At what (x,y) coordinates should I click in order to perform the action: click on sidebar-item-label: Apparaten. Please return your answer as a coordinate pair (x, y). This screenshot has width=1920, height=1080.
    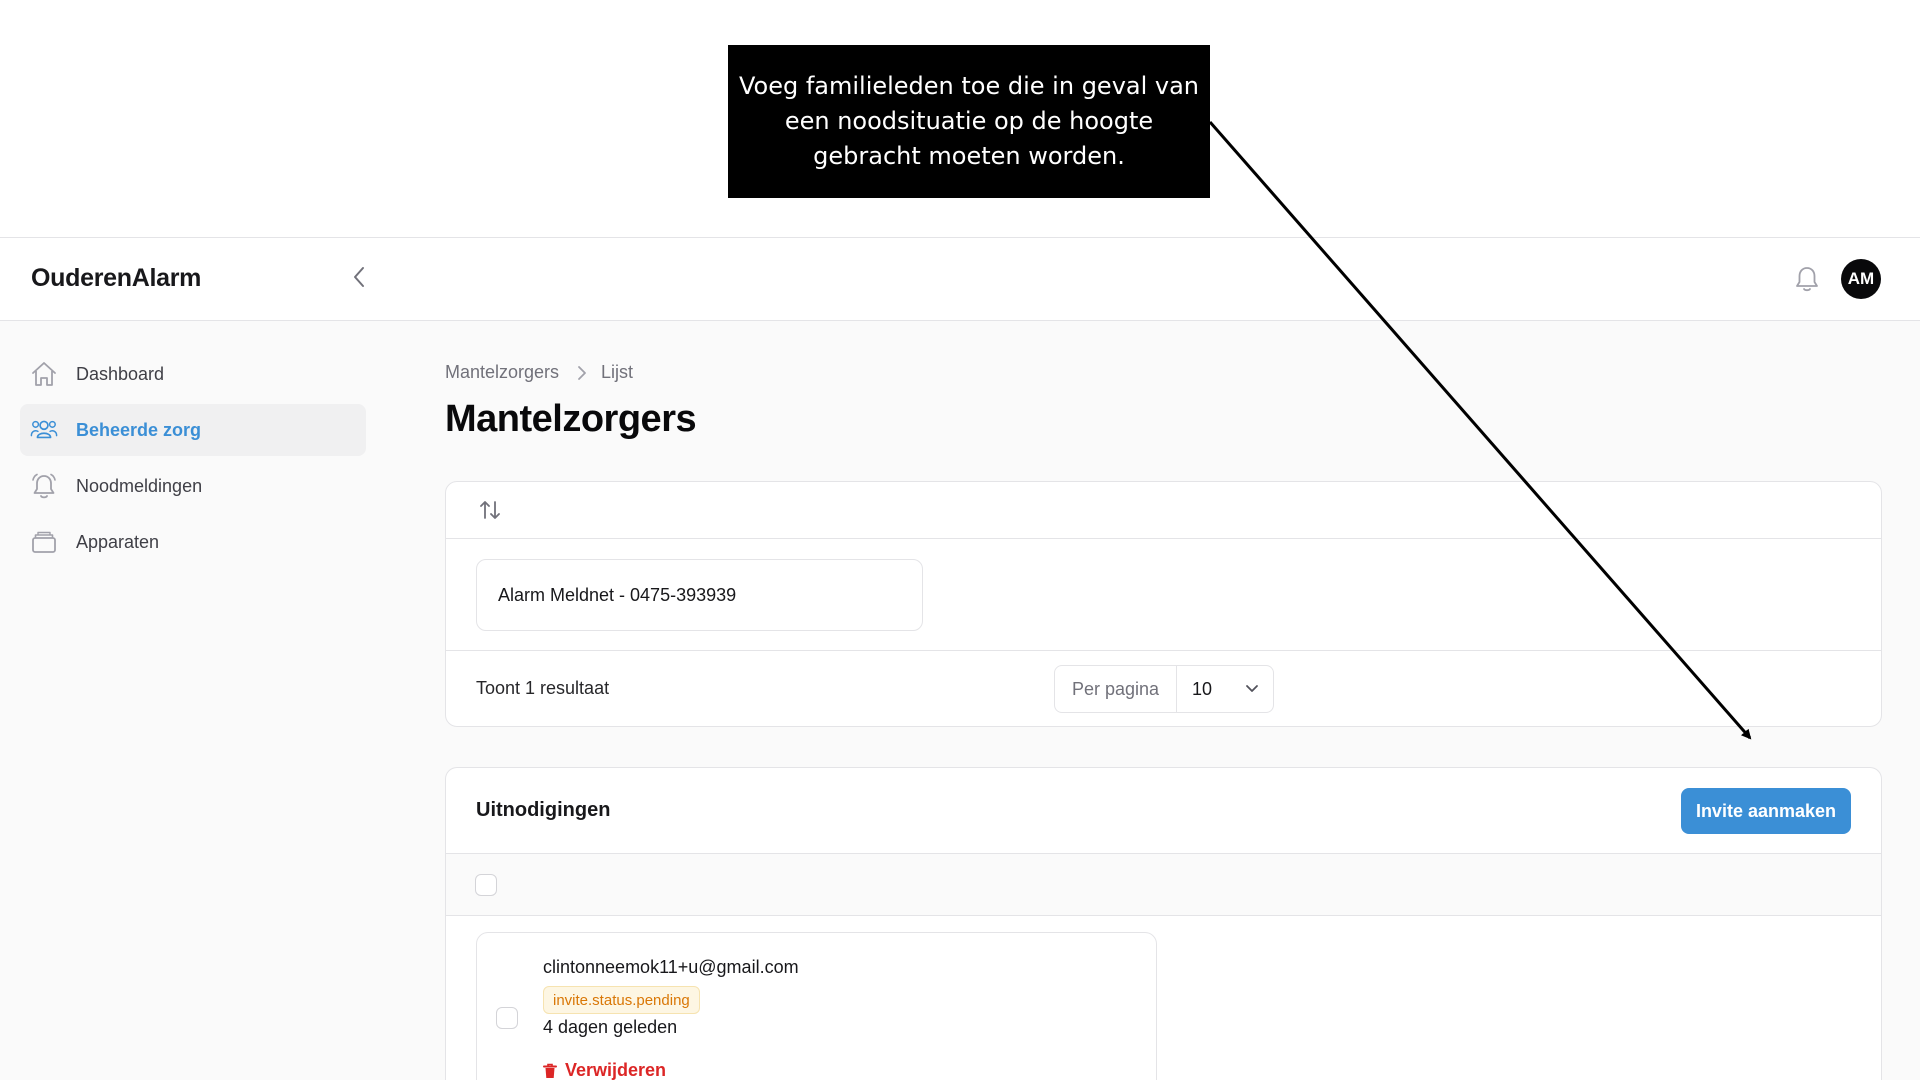
    Looking at the image, I should click on (118, 541).